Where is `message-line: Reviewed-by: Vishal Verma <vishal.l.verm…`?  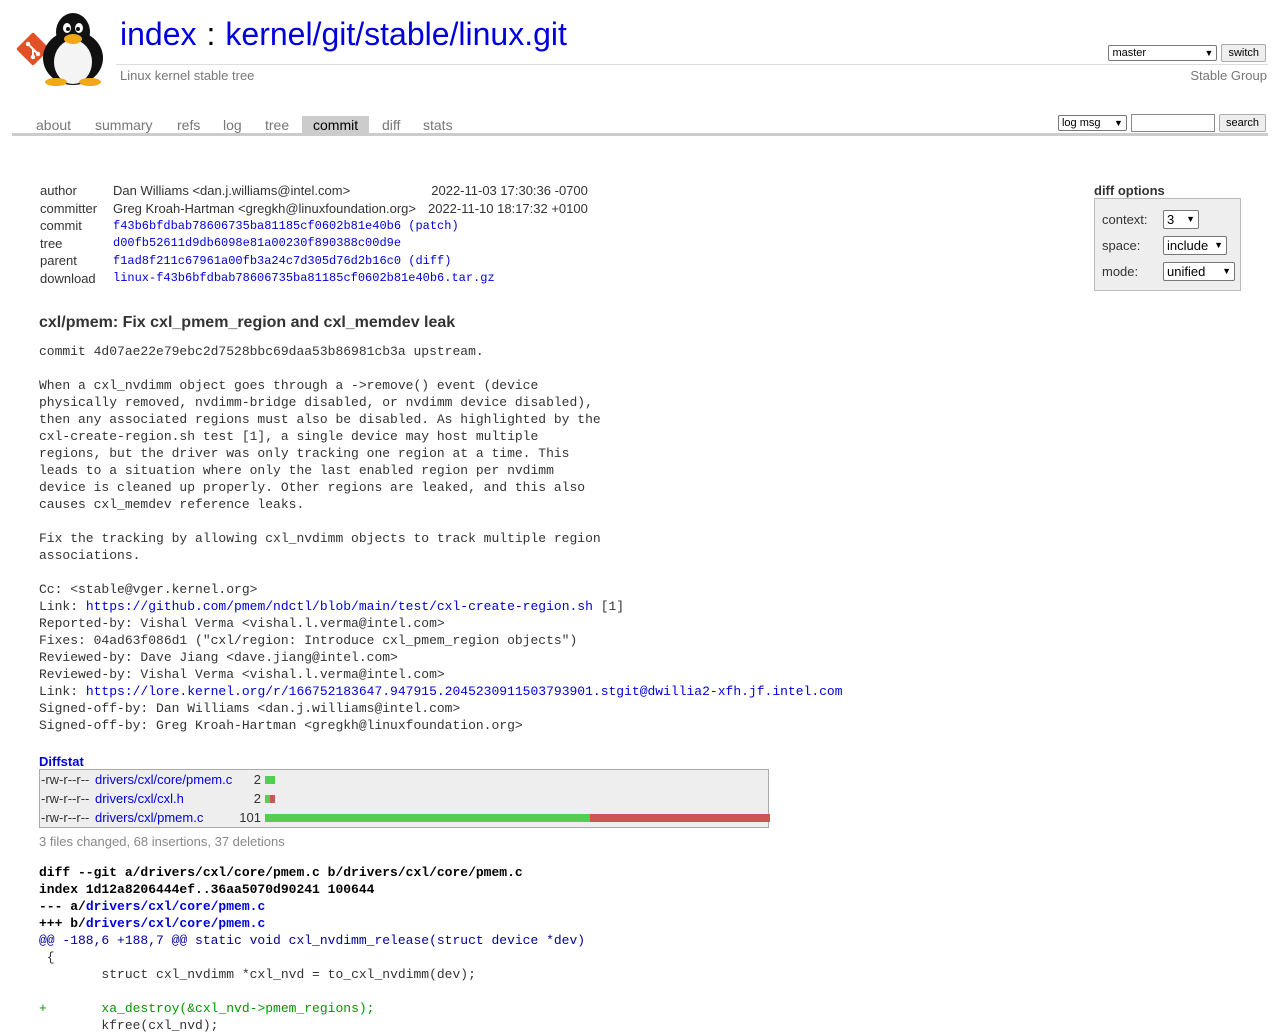
message-line: Reviewed-by: Vishal Verma <vishal.l.verm… is located at coordinates (441, 674).